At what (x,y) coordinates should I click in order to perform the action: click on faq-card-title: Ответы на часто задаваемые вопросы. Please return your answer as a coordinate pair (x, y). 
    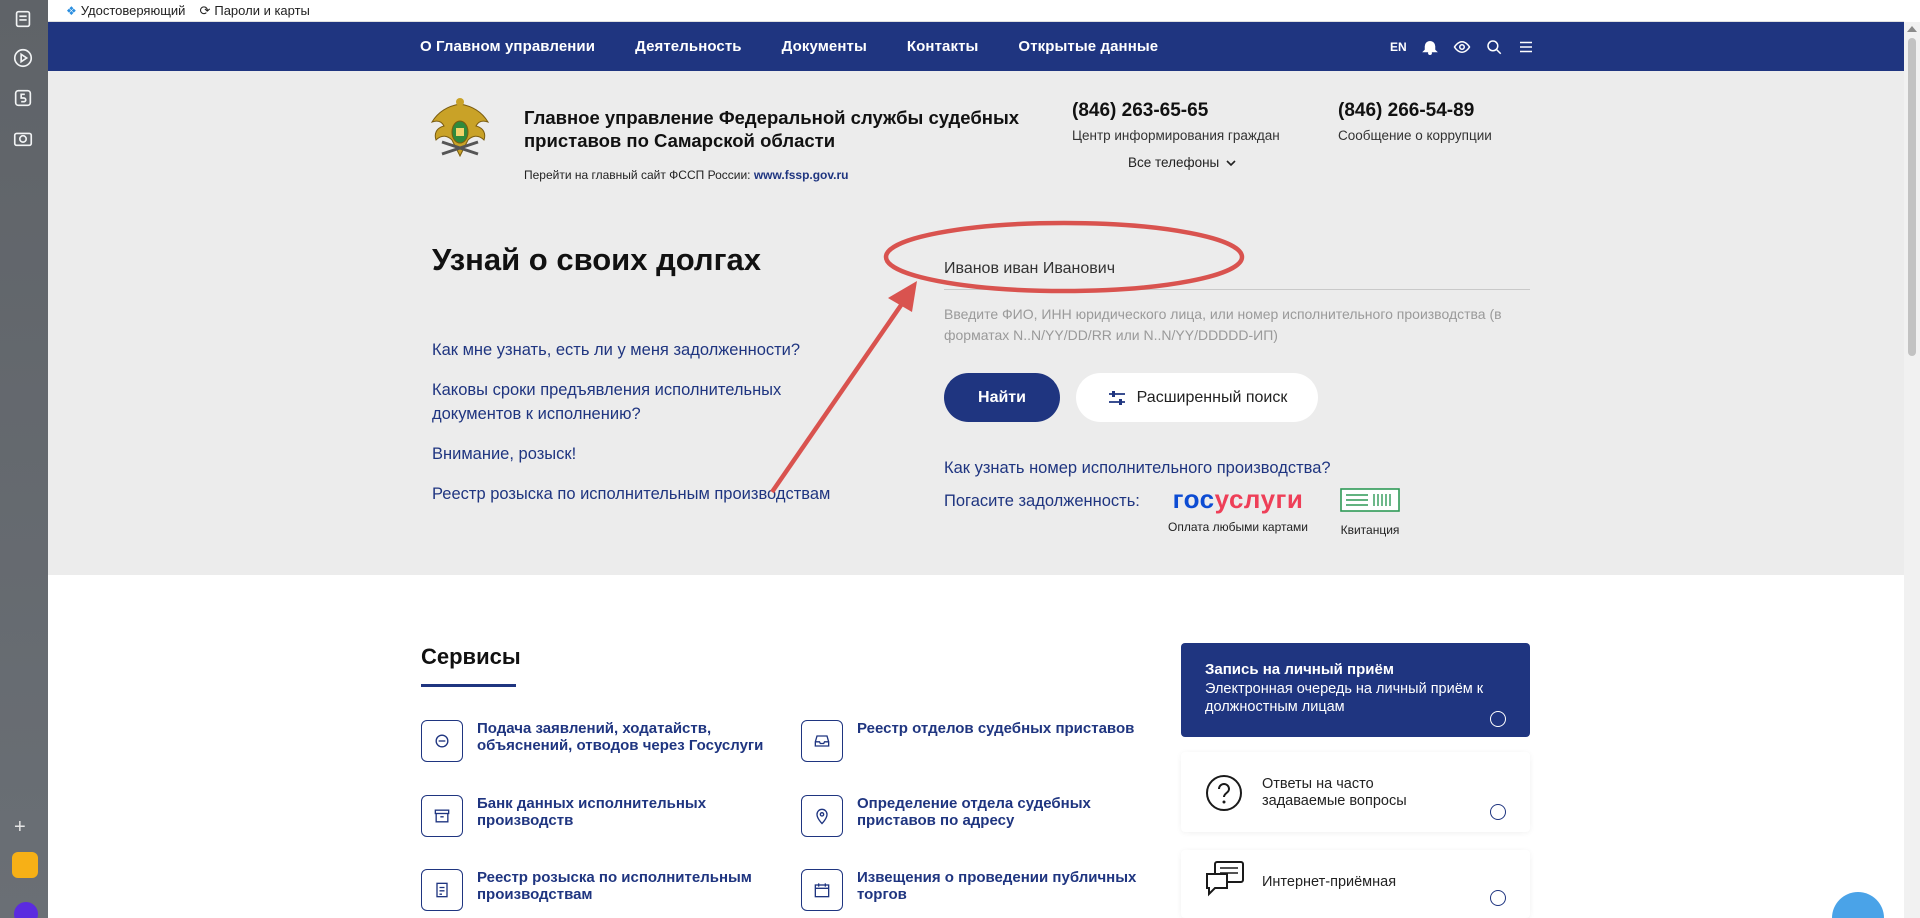
    Looking at the image, I should click on (1334, 792).